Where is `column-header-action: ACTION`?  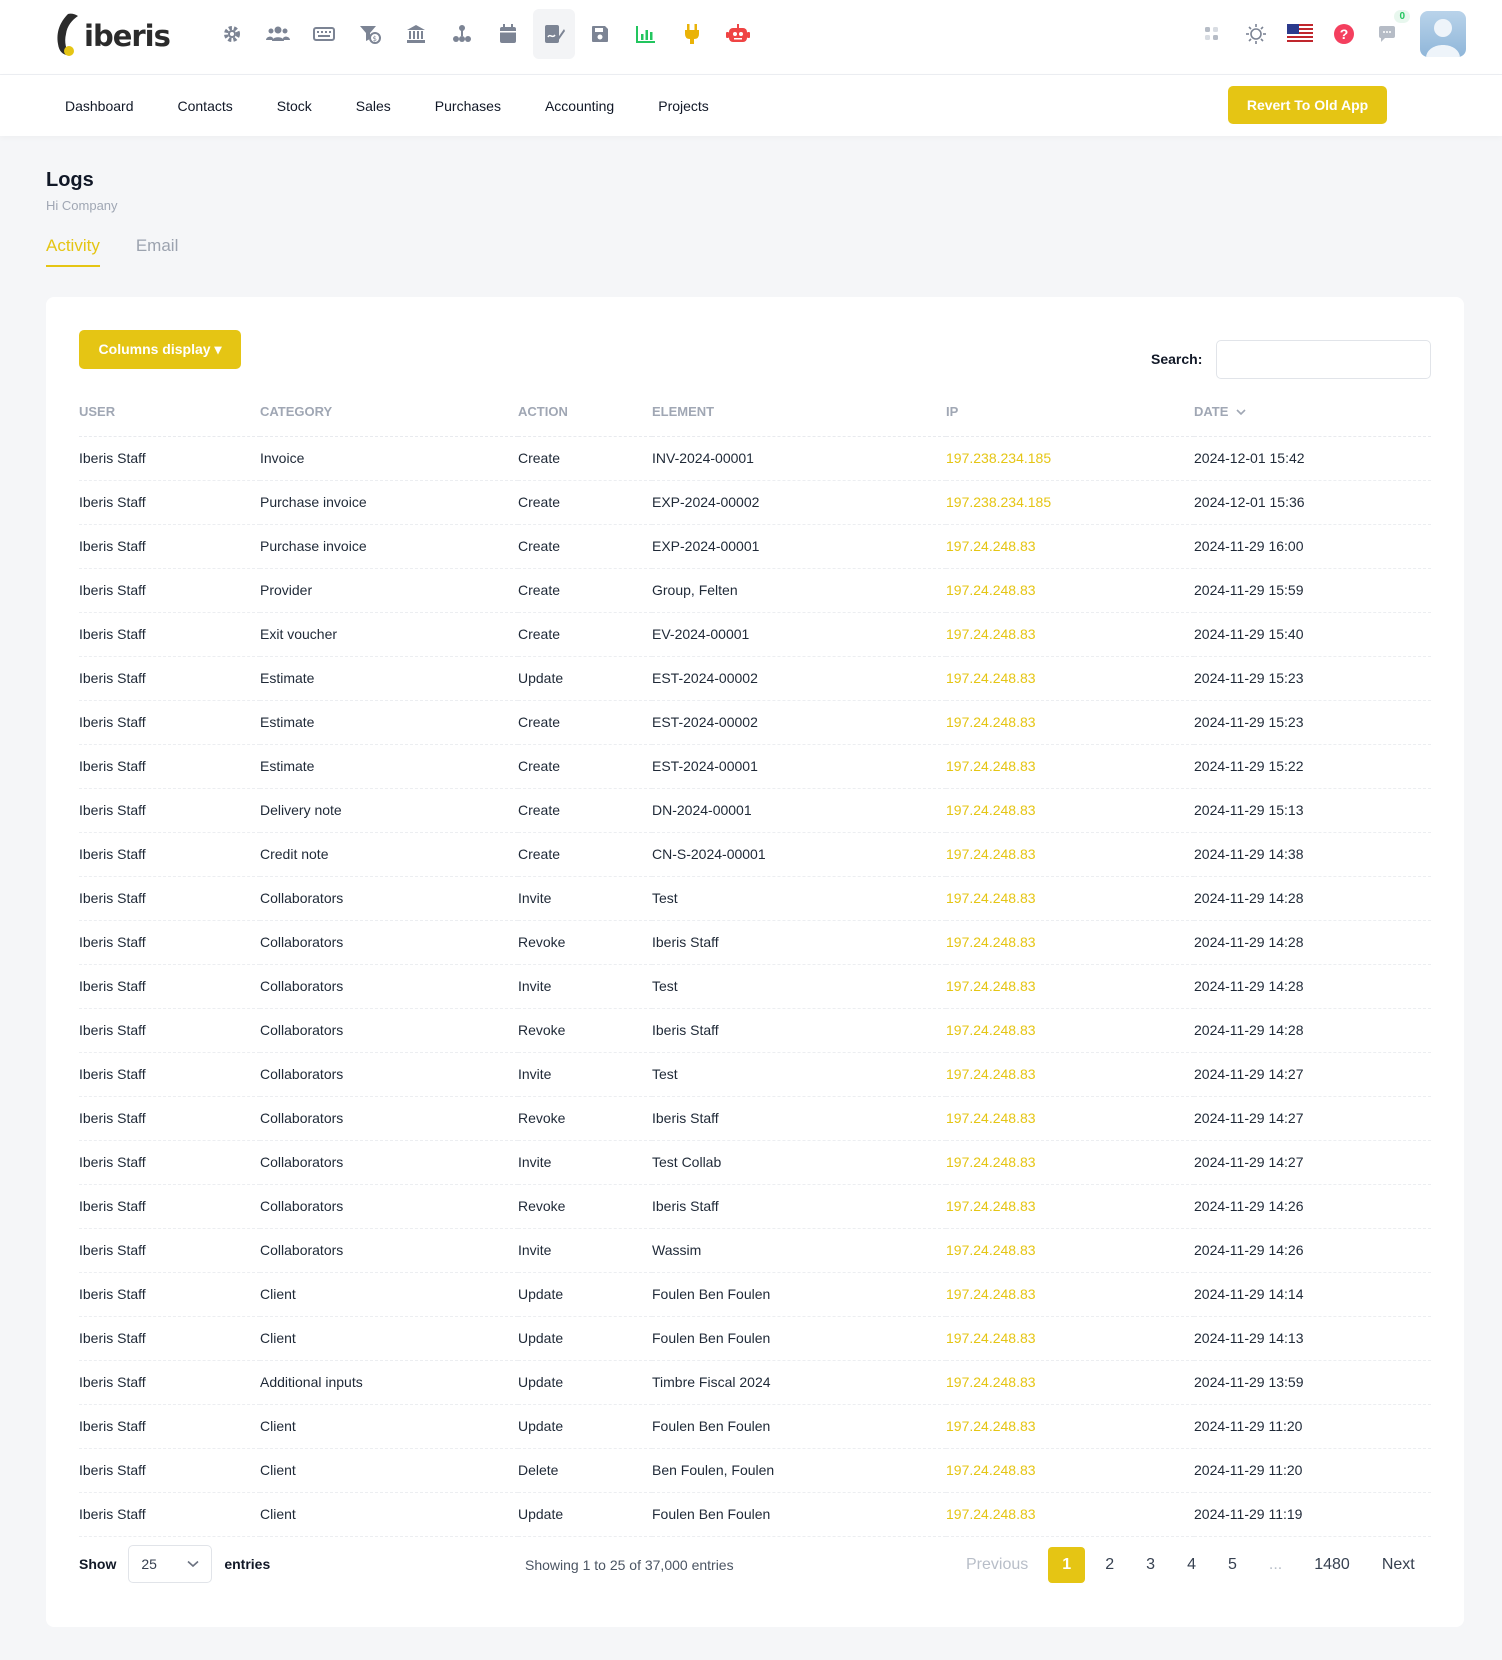
column-header-action: ACTION is located at coordinates (585, 420).